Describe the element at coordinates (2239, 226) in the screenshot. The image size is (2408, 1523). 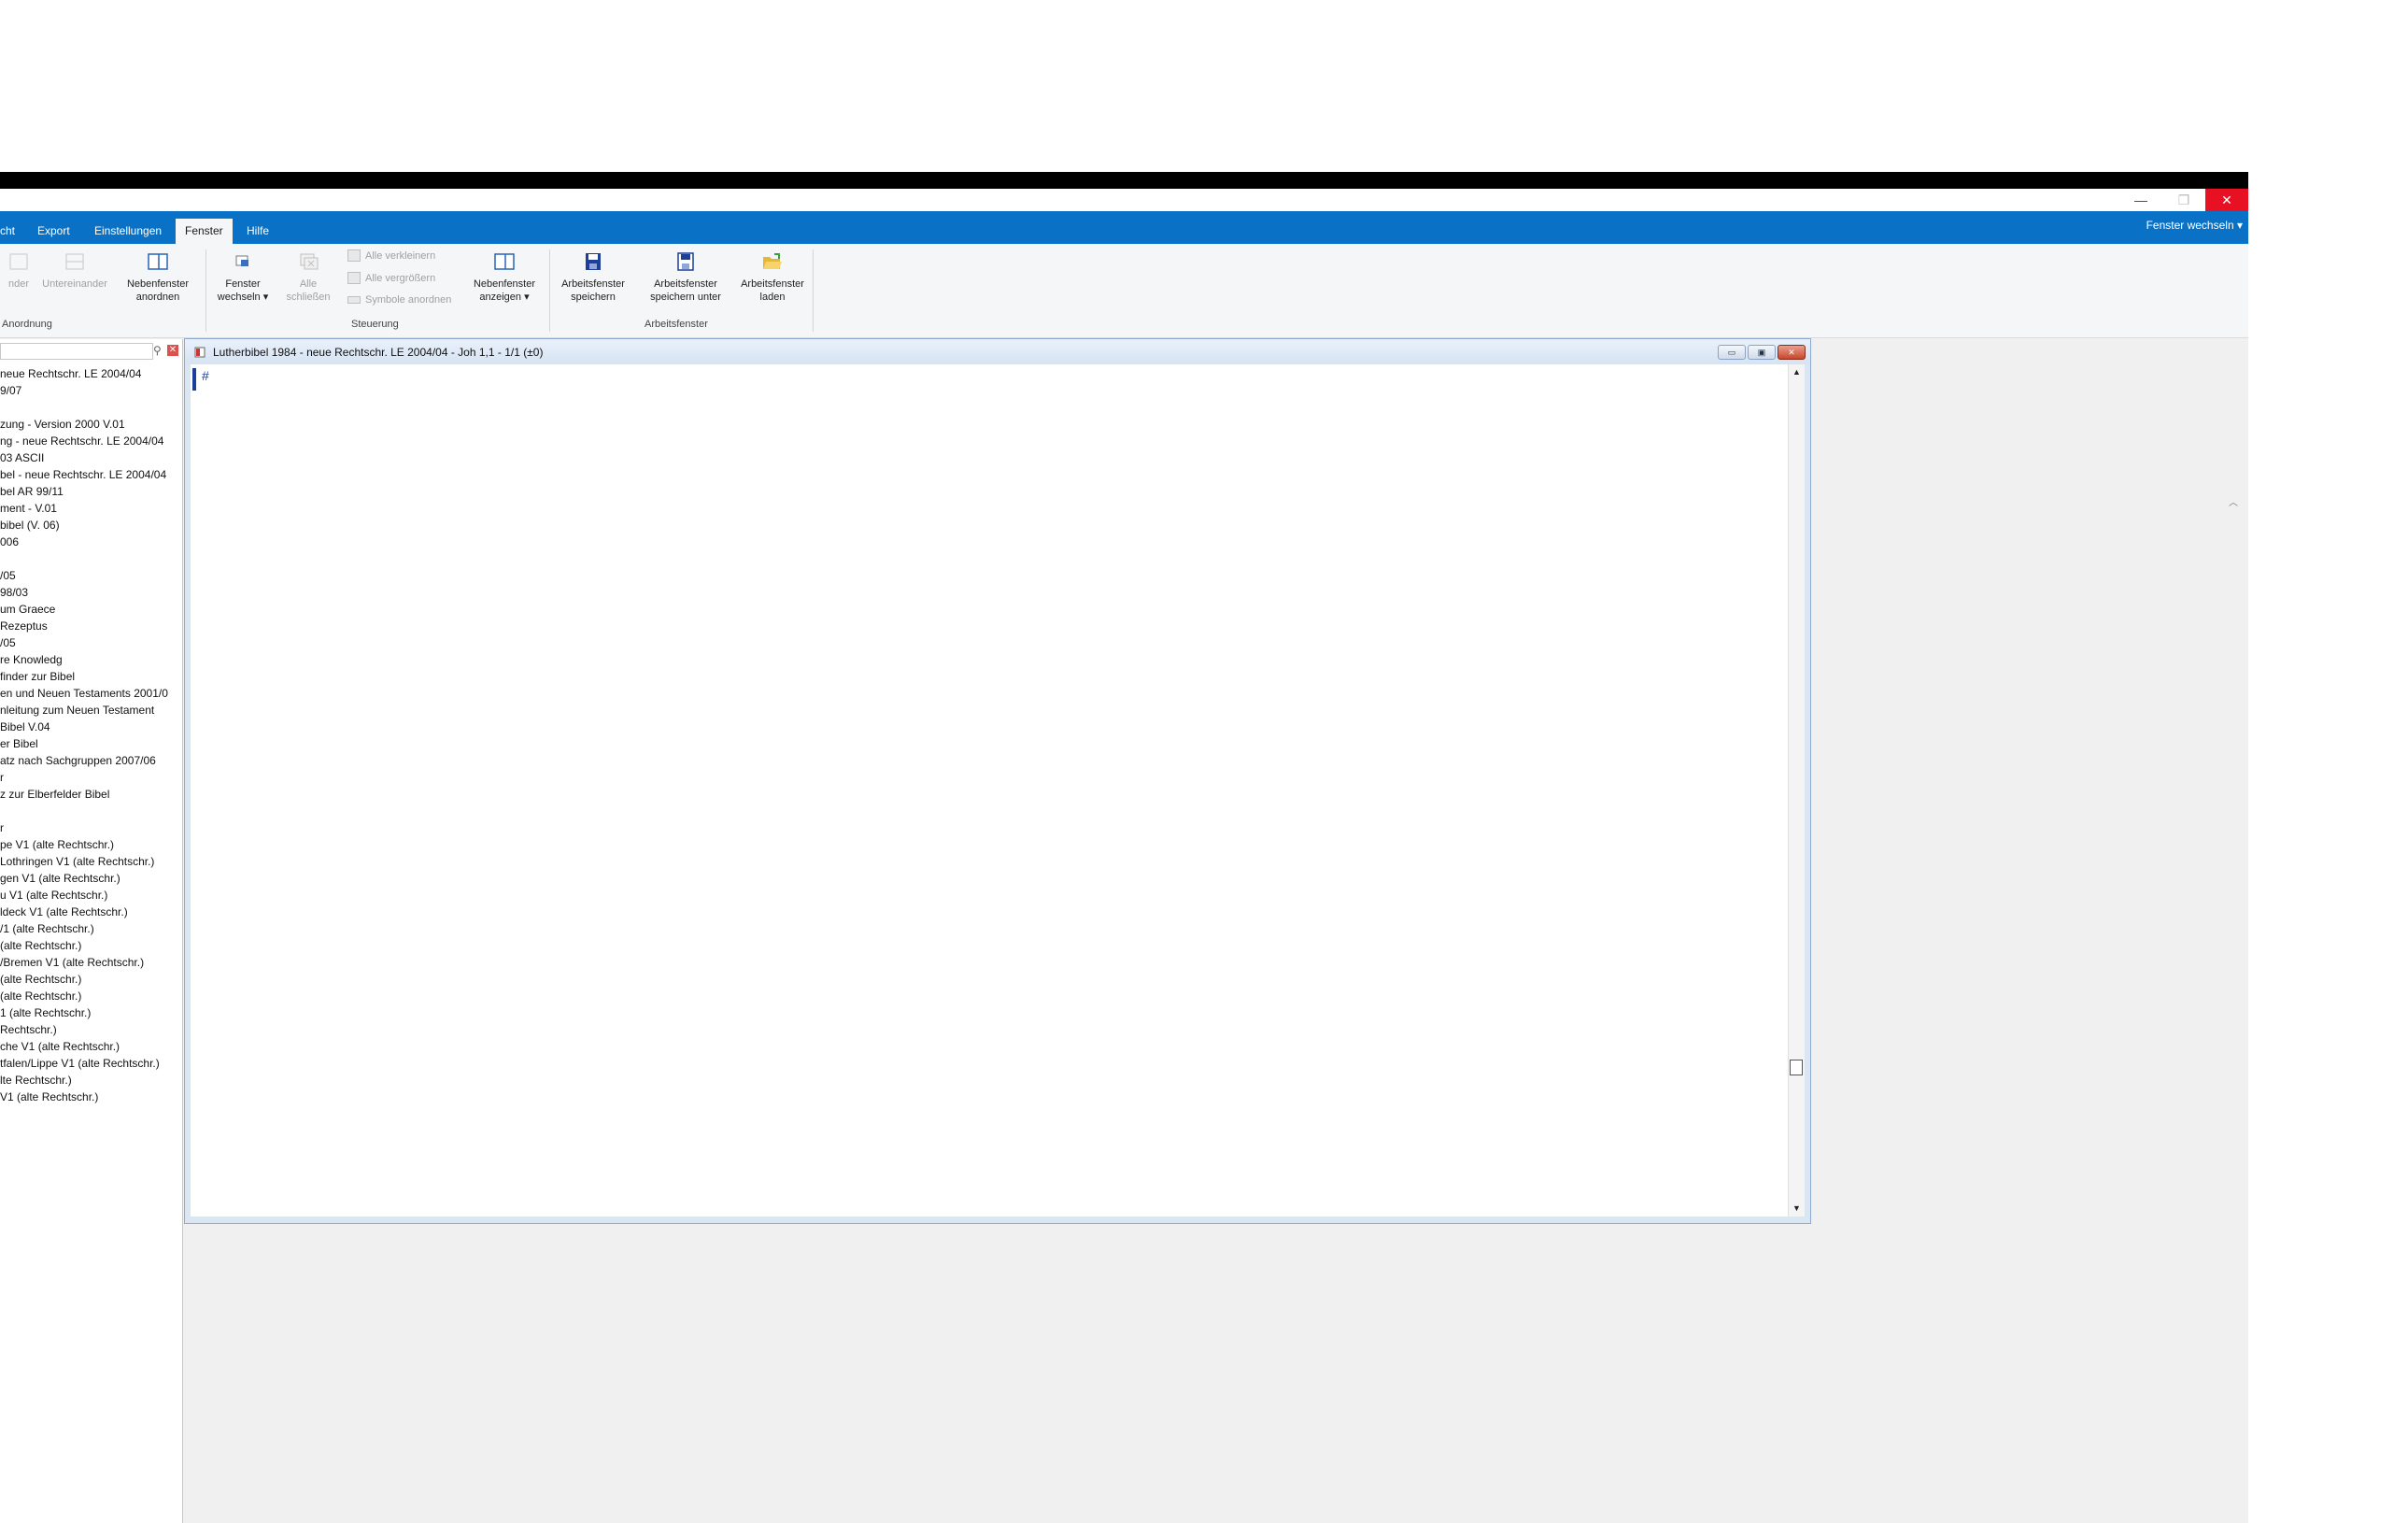
I see `chevron-down-icon: ▾` at that location.